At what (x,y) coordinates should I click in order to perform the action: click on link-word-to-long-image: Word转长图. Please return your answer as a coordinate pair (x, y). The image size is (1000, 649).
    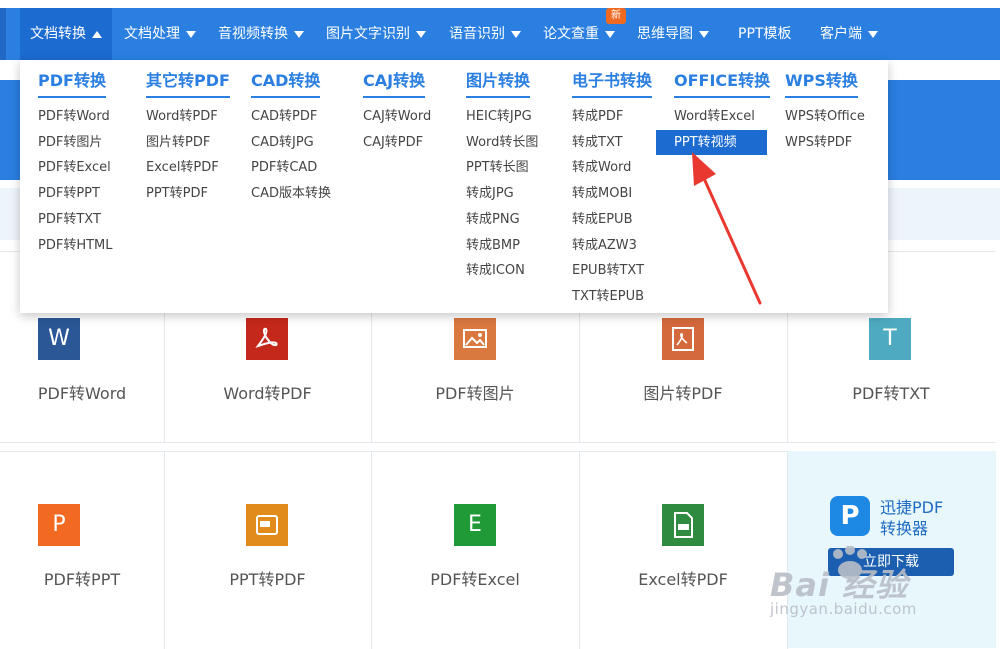
    Looking at the image, I should click on (502, 143).